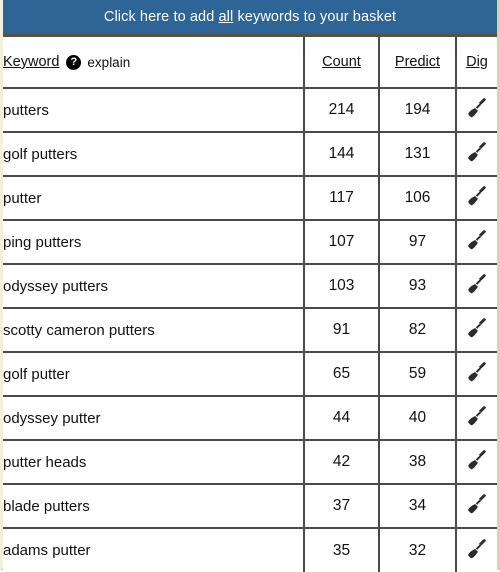  What do you see at coordinates (418, 286) in the screenshot?
I see `predict-cell: 93` at bounding box center [418, 286].